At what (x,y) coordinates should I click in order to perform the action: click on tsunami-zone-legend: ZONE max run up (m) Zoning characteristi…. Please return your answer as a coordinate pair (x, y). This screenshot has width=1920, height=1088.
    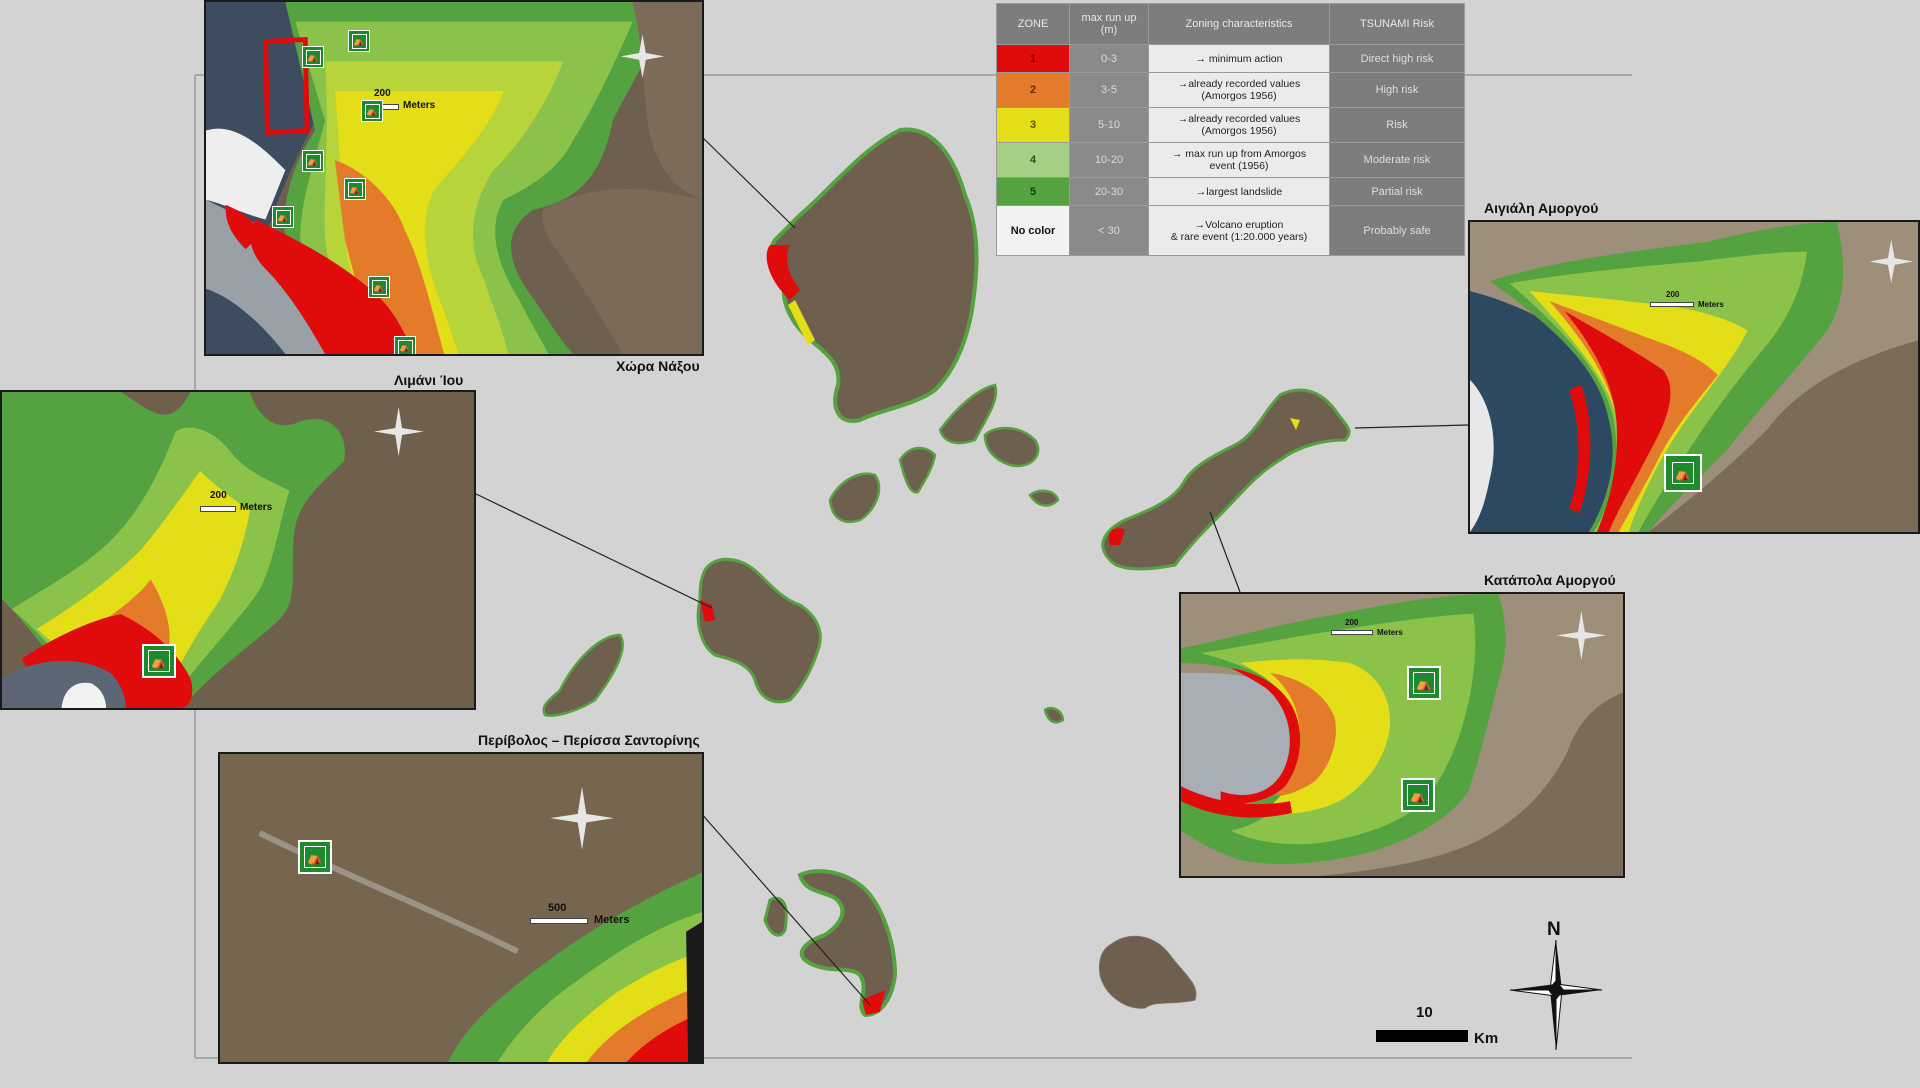
    Looking at the image, I should click on (1230, 129).